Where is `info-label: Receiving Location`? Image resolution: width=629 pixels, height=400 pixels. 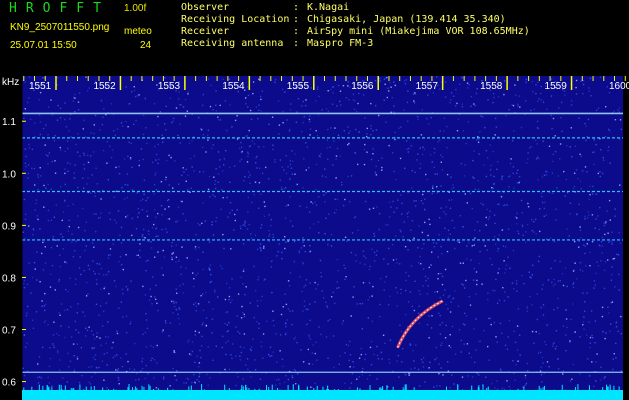 info-label: Receiving Location is located at coordinates (235, 19).